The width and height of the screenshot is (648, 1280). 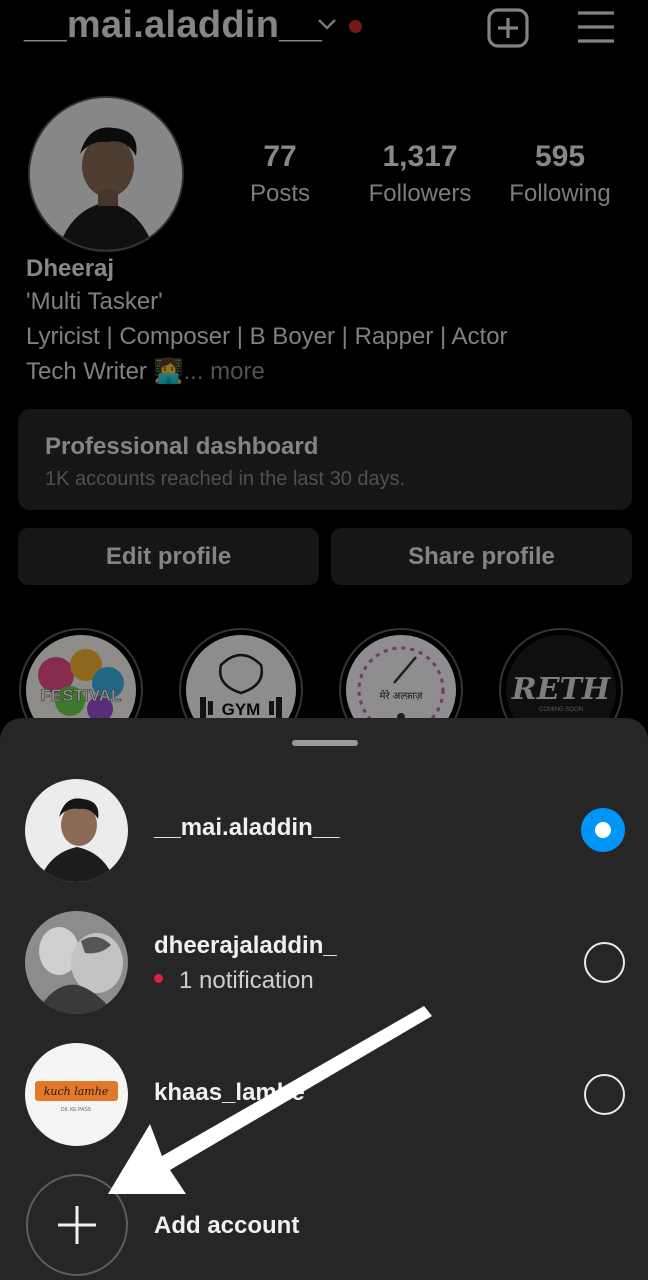 What do you see at coordinates (324, 1096) in the screenshot?
I see `account-row-khaas-lamhe: kuch lamhe DIL KE PASS khaas_lamhe` at bounding box center [324, 1096].